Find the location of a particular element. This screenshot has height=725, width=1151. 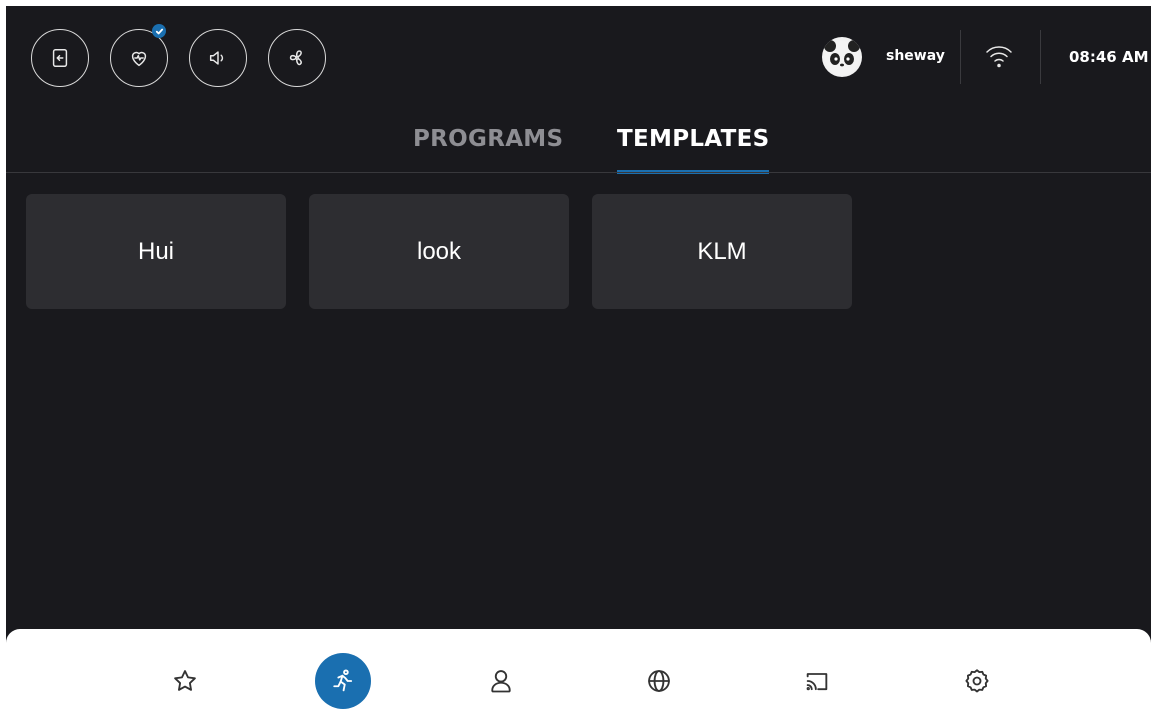

wifi-status is located at coordinates (999, 56).